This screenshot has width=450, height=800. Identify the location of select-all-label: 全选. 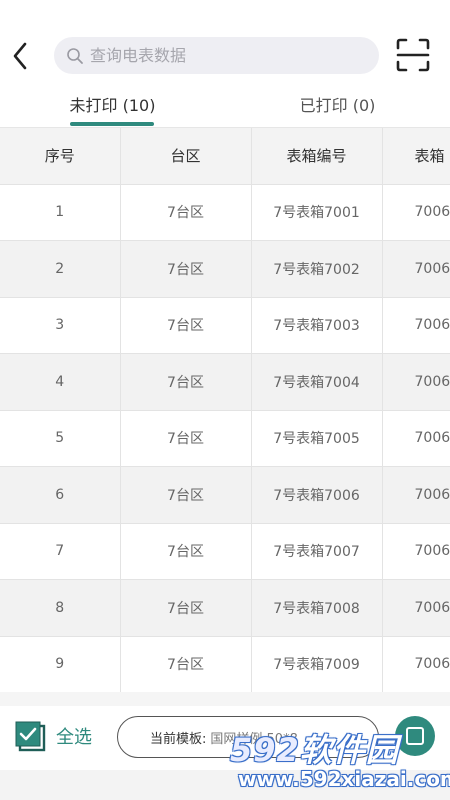
(74, 737).